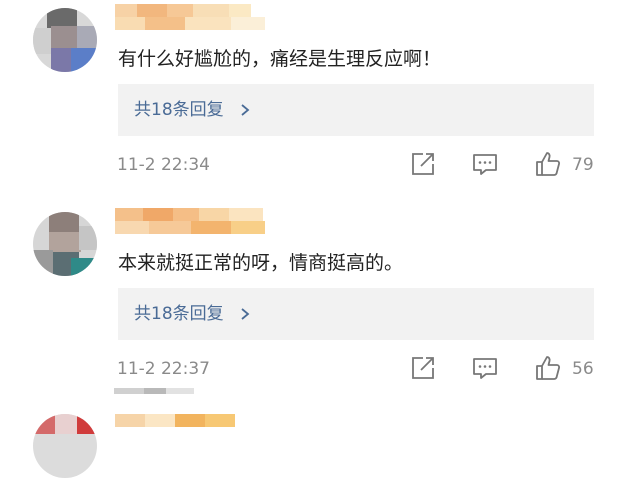 This screenshot has width=624, height=478. I want to click on like-count: 79, so click(583, 165).